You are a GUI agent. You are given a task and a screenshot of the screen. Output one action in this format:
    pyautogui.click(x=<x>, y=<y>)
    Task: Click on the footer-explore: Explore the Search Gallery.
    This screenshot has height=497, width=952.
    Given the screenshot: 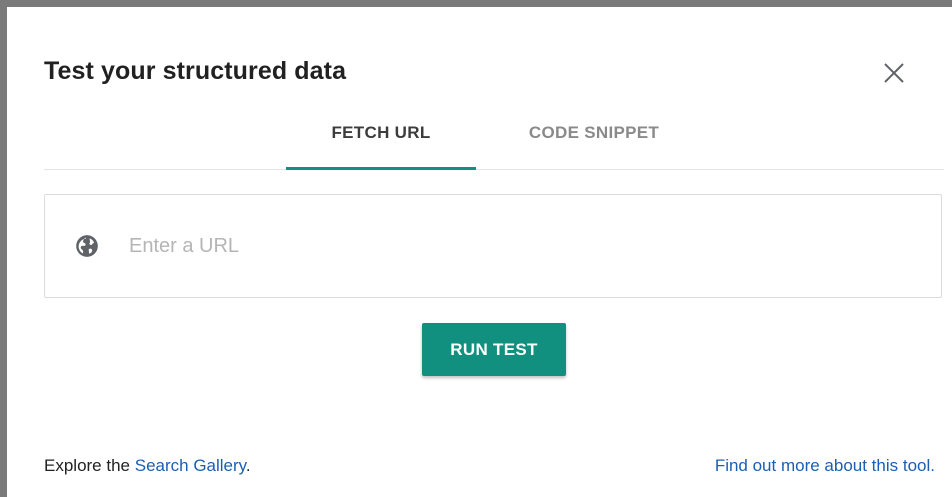 What is the action you would take?
    pyautogui.click(x=147, y=466)
    